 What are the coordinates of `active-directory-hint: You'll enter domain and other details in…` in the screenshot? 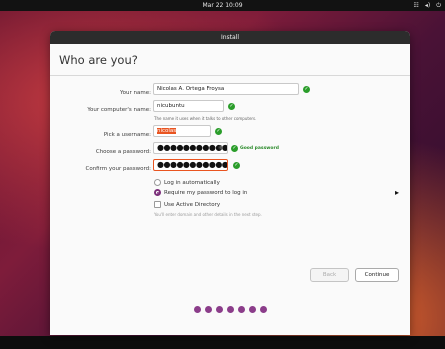 It's located at (208, 214).